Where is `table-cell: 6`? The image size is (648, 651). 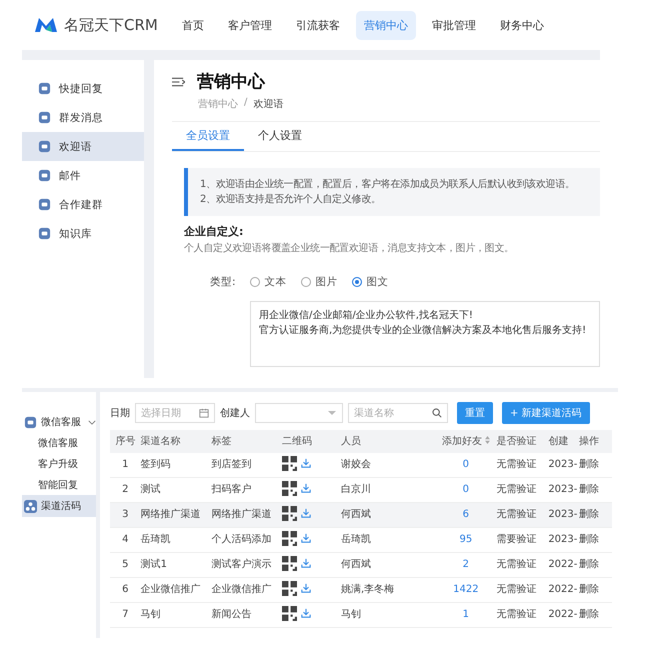
table-cell: 6 is located at coordinates (125, 590).